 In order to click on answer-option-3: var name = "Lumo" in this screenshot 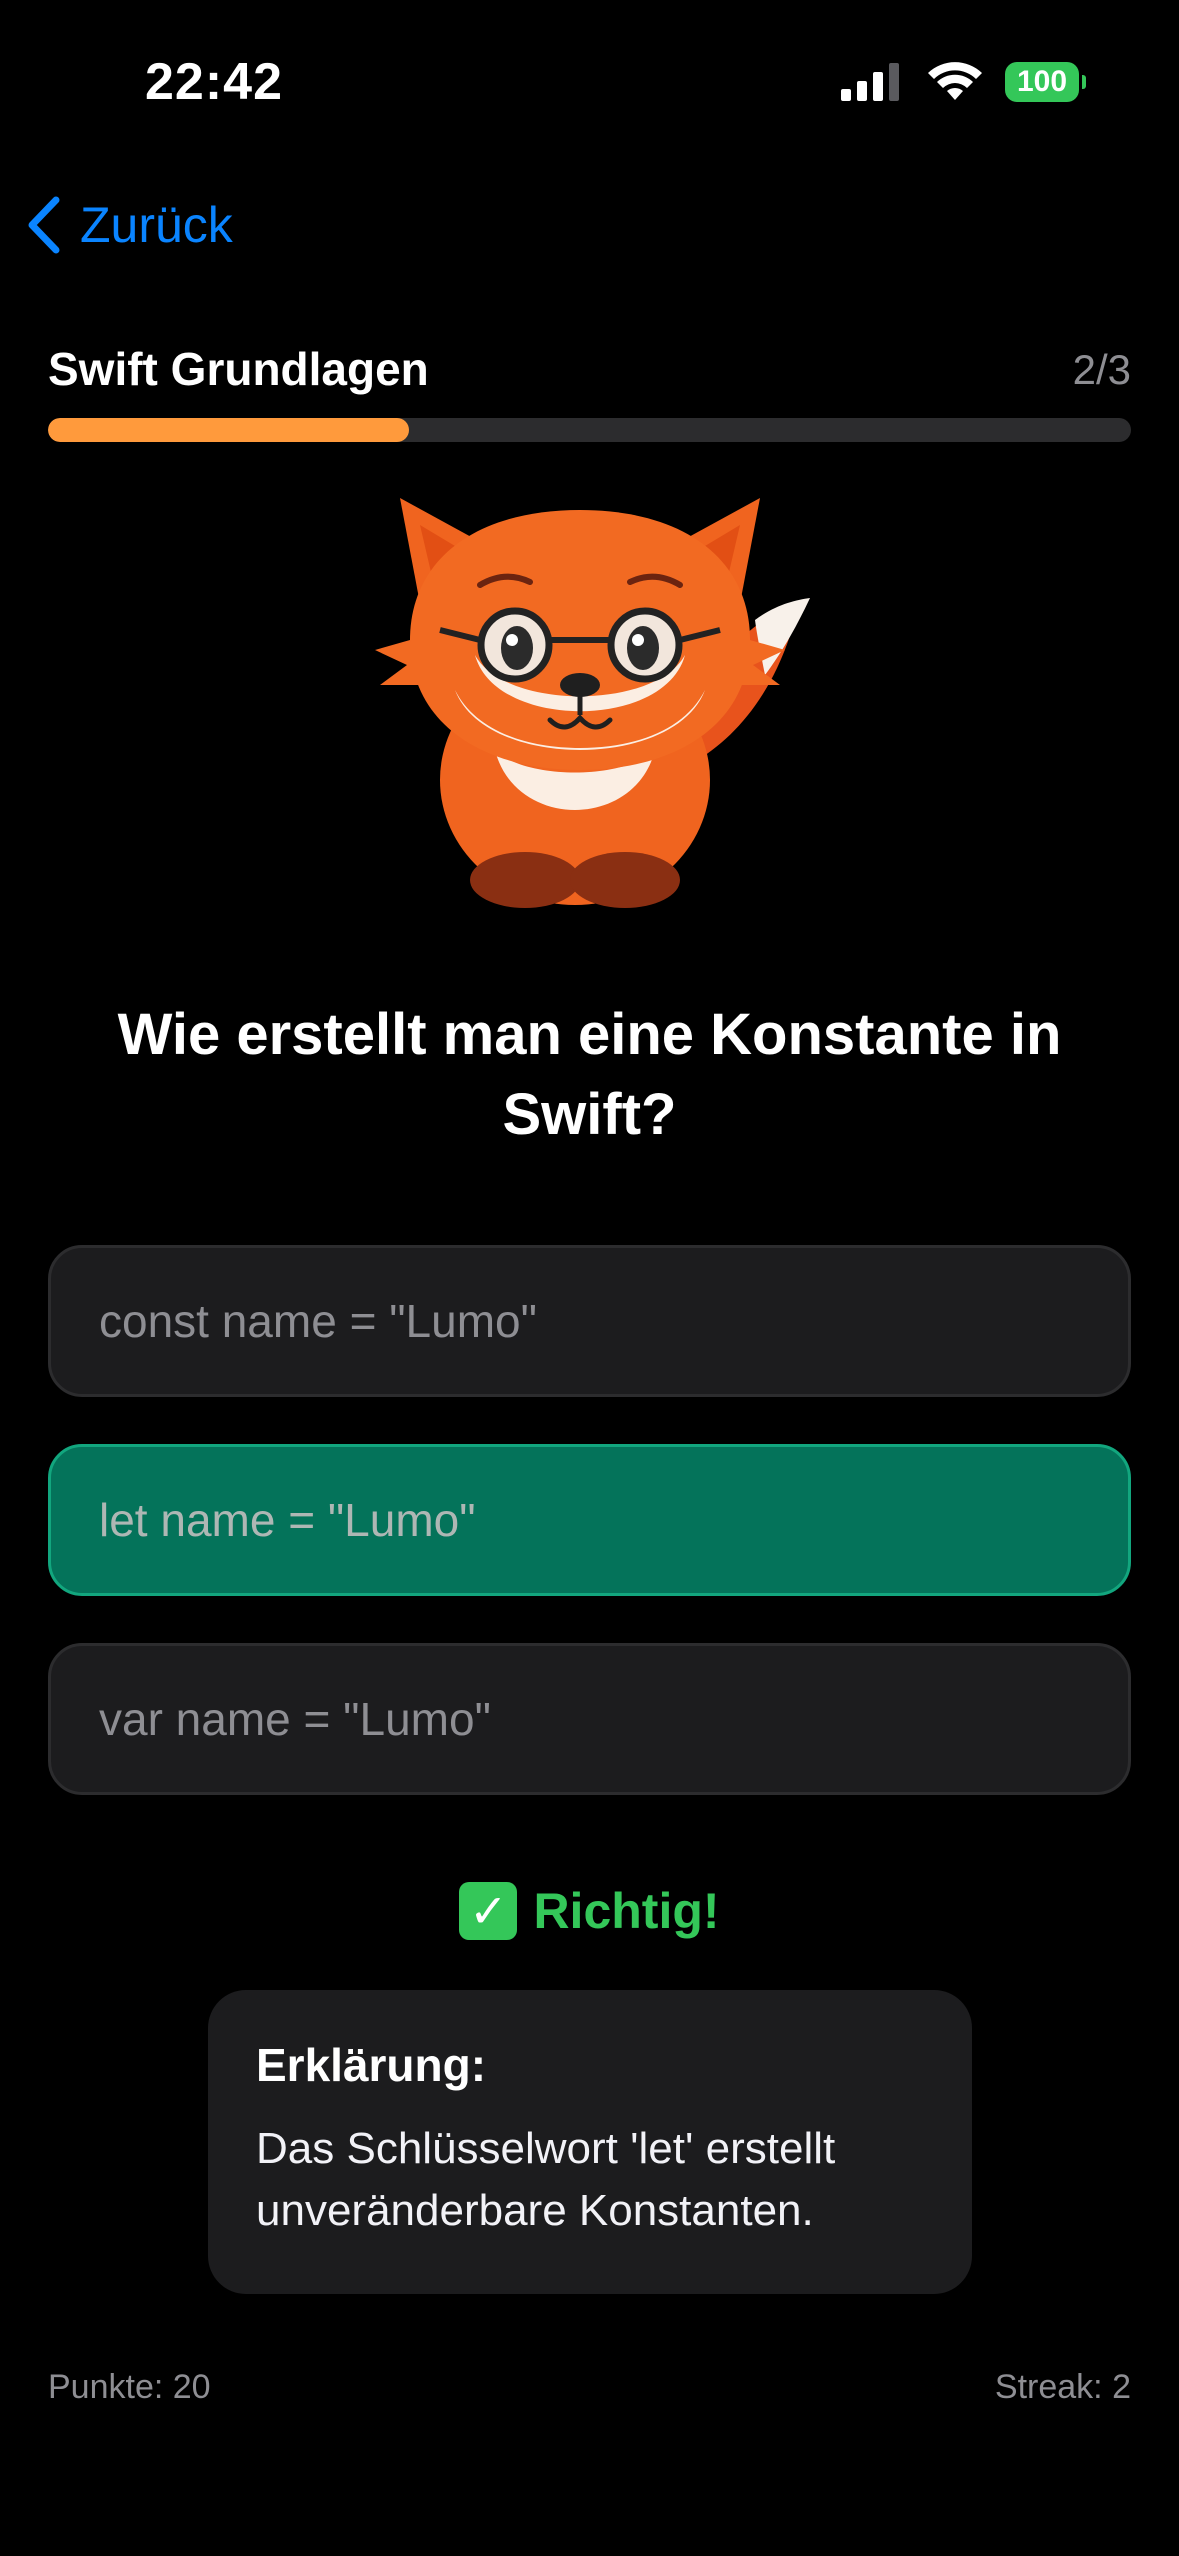, I will do `click(589, 1719)`.